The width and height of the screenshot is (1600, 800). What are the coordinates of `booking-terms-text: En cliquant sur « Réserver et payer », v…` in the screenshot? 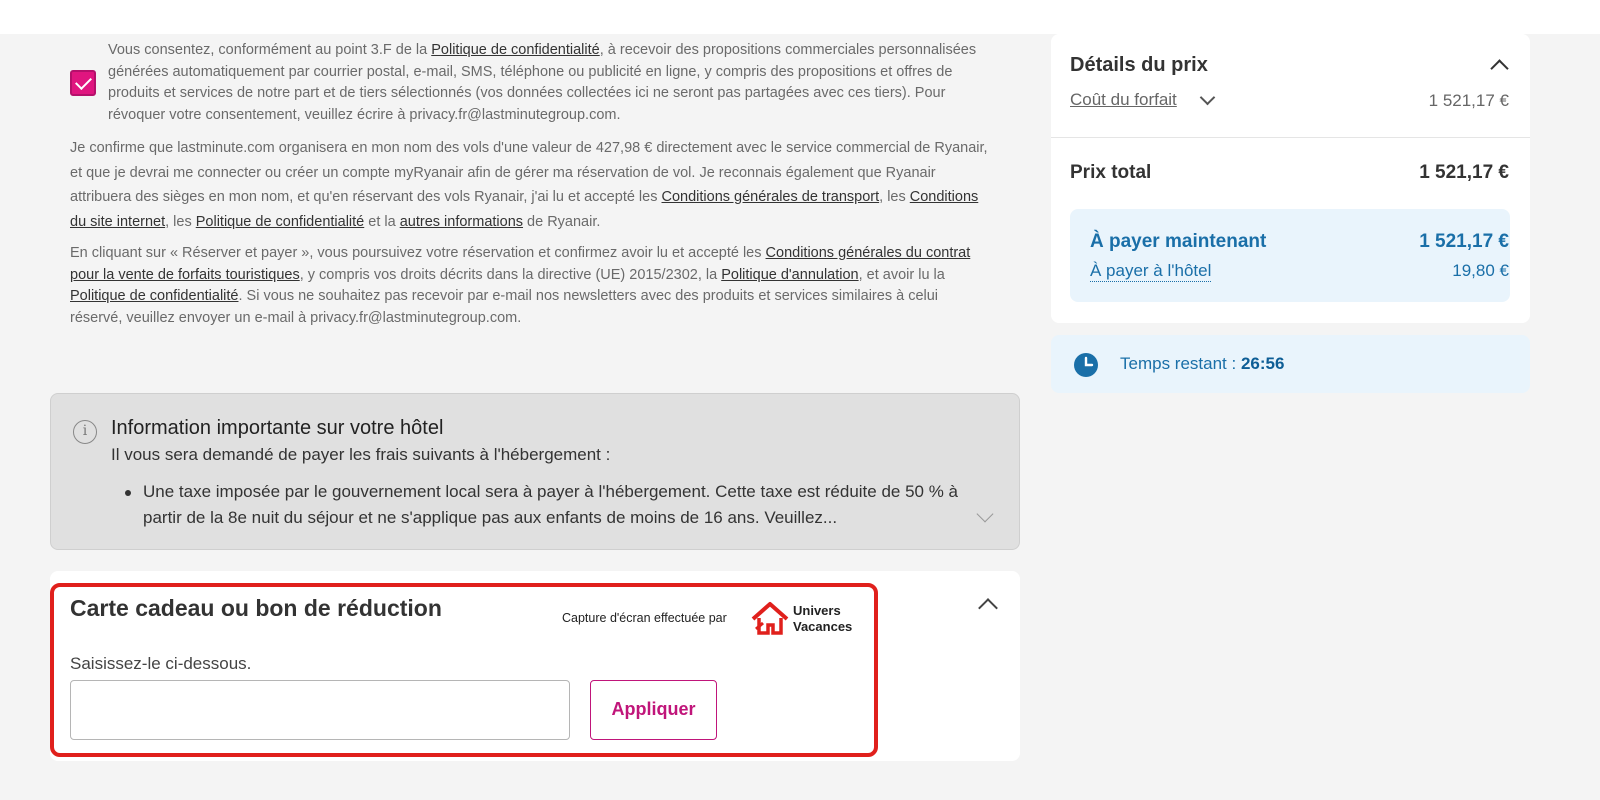 It's located at (530, 286).